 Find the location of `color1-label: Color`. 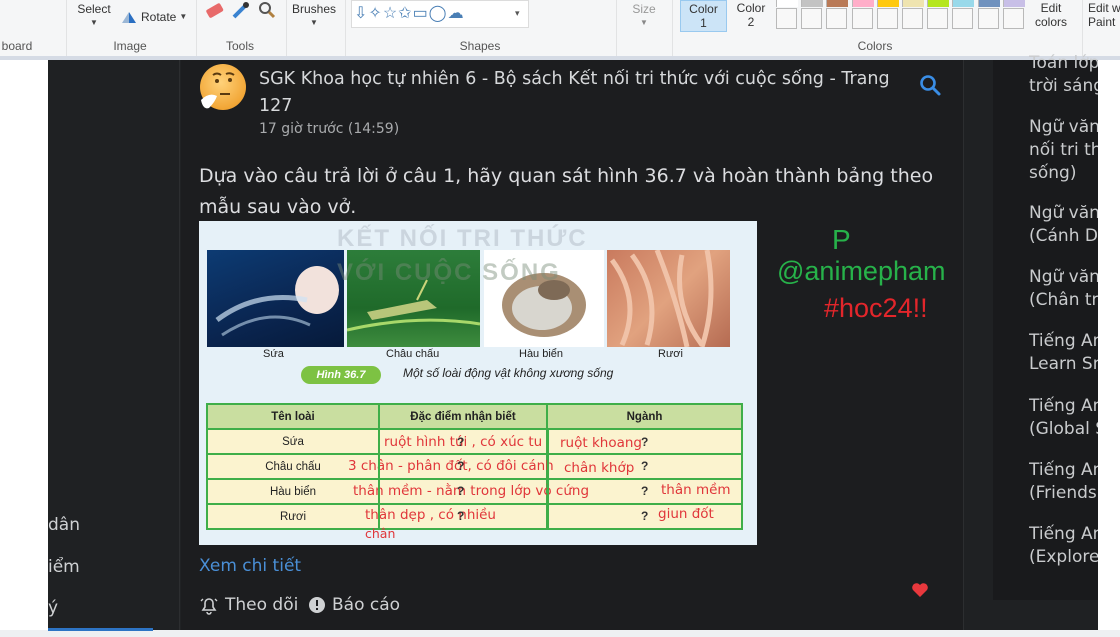

color1-label: Color is located at coordinates (703, 9).